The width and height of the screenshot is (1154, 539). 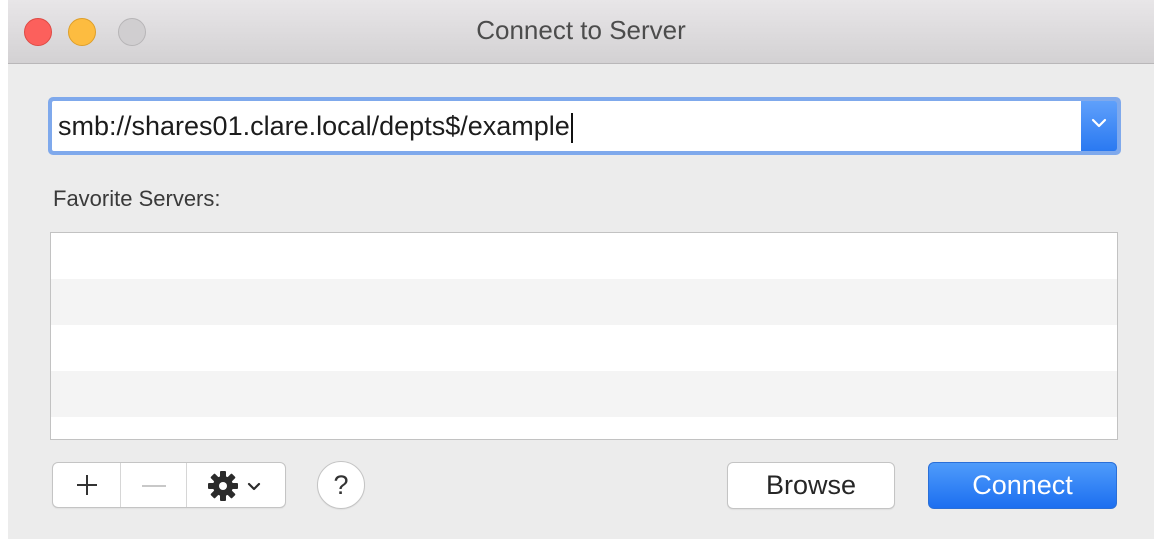 I want to click on minus-icon, so click(x=154, y=486).